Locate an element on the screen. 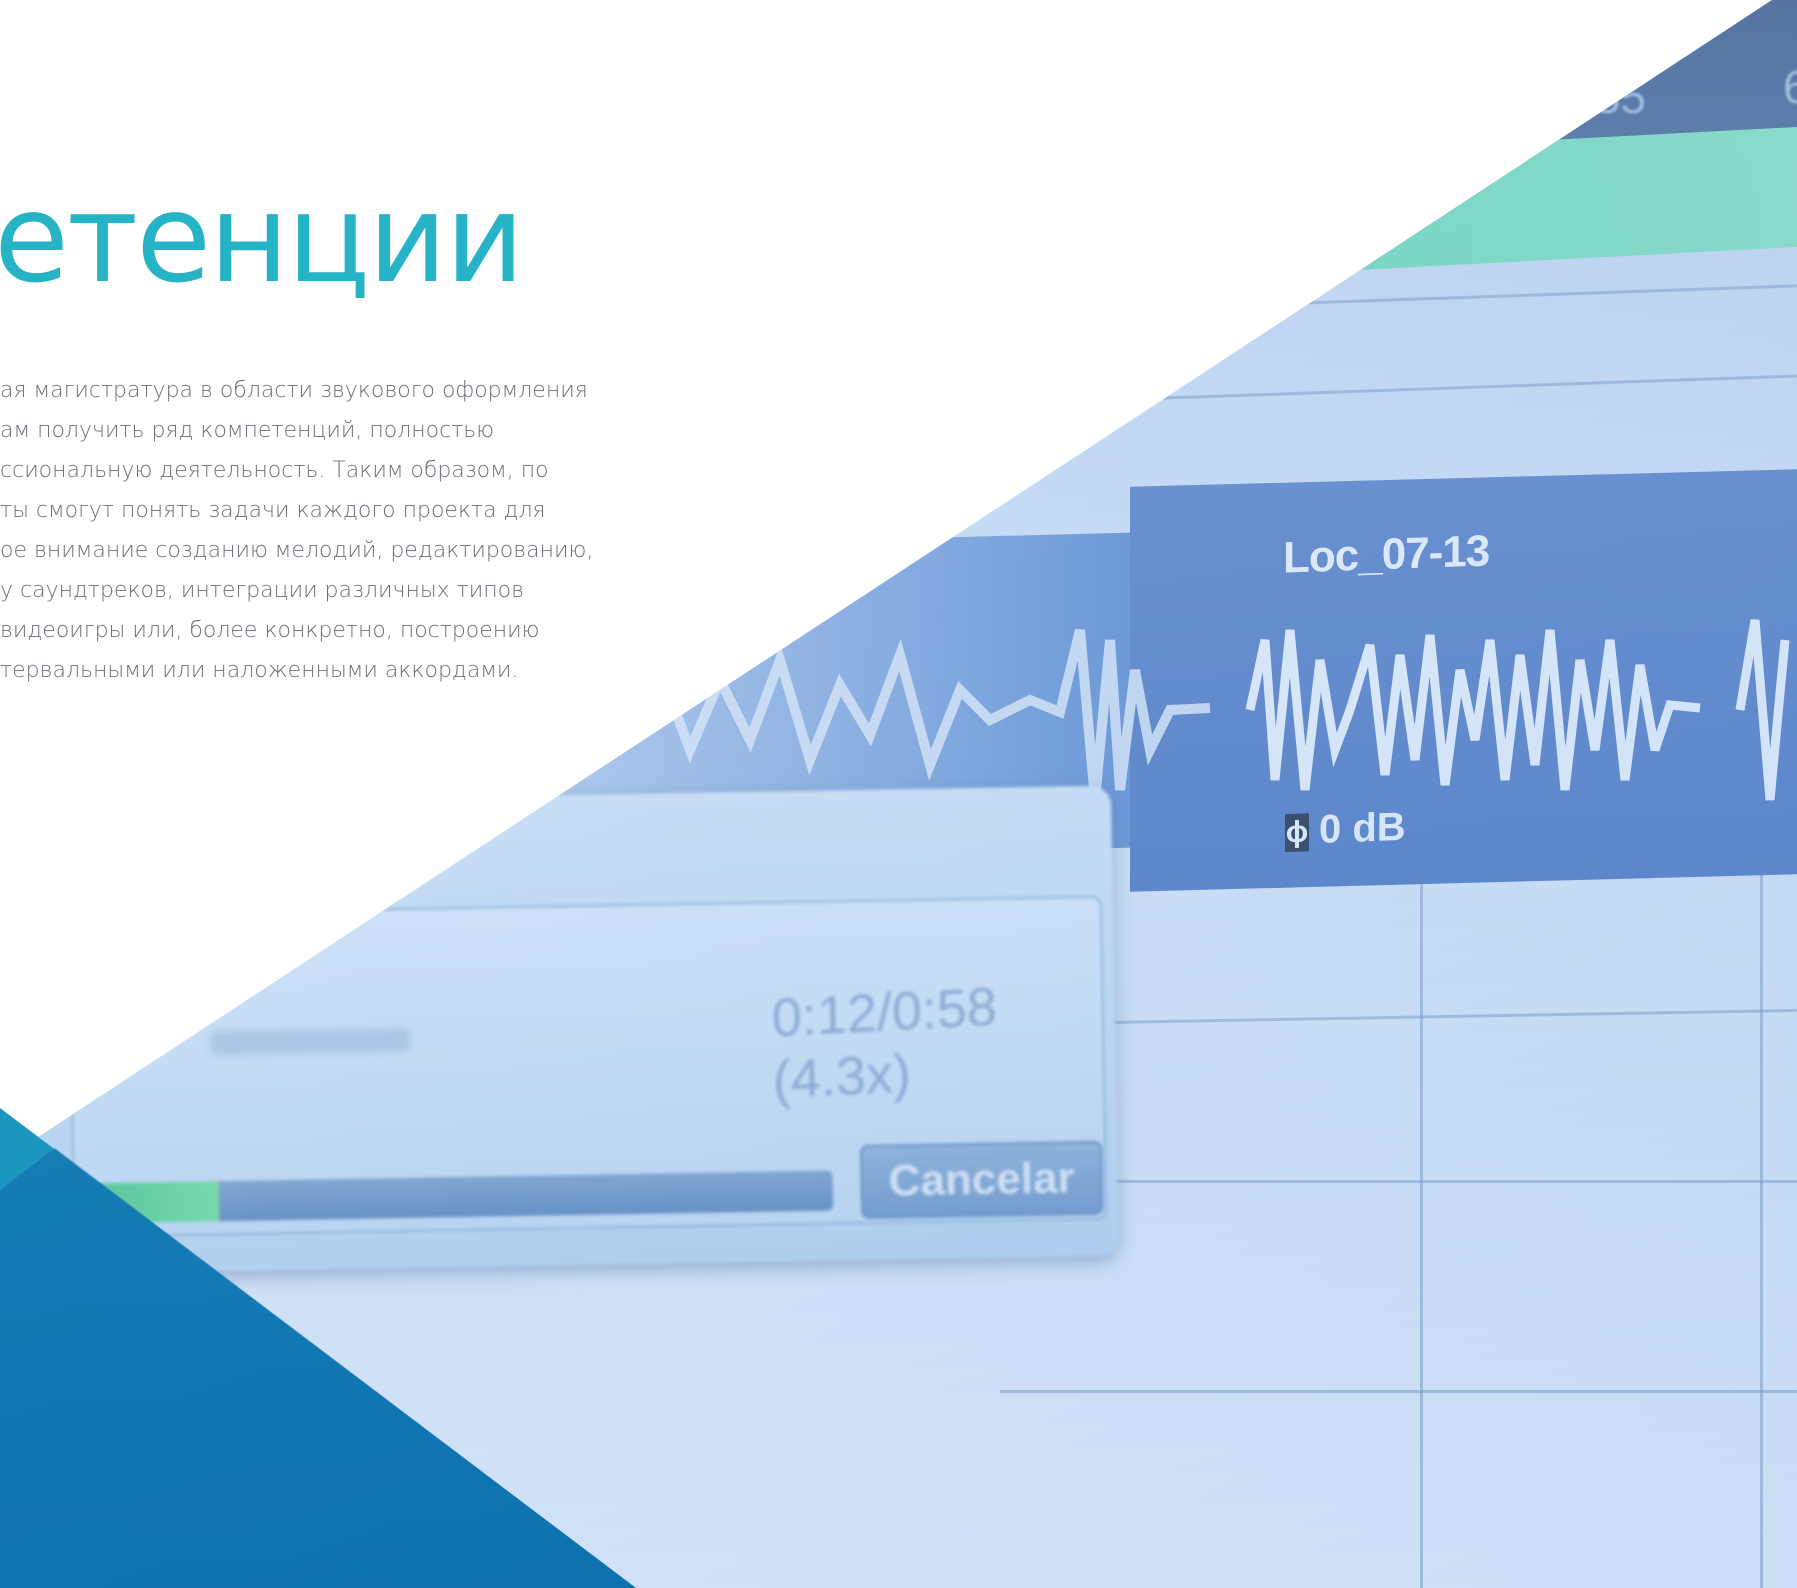 The width and height of the screenshot is (1797, 1588). timeline-readout: .55 is located at coordinates (1614, 97).